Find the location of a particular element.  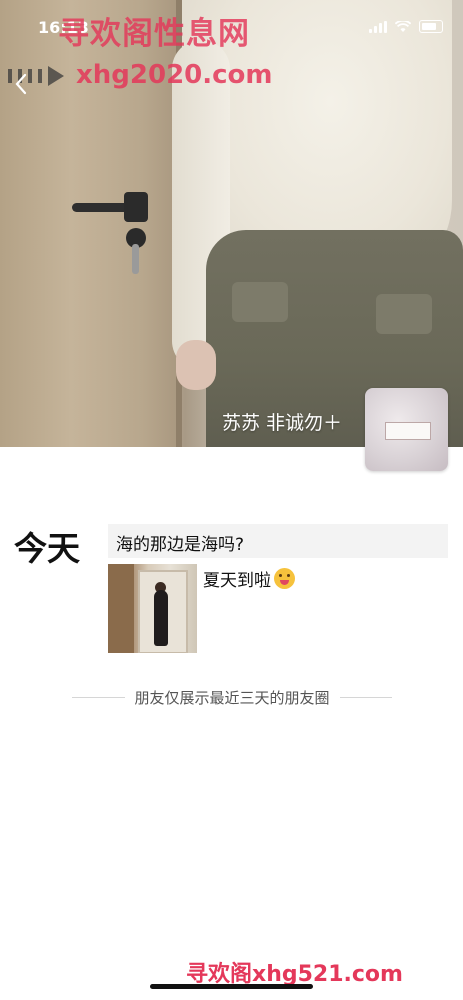

notice-text: 朋友仅展示最近三天的朋友圈 is located at coordinates (232, 698).